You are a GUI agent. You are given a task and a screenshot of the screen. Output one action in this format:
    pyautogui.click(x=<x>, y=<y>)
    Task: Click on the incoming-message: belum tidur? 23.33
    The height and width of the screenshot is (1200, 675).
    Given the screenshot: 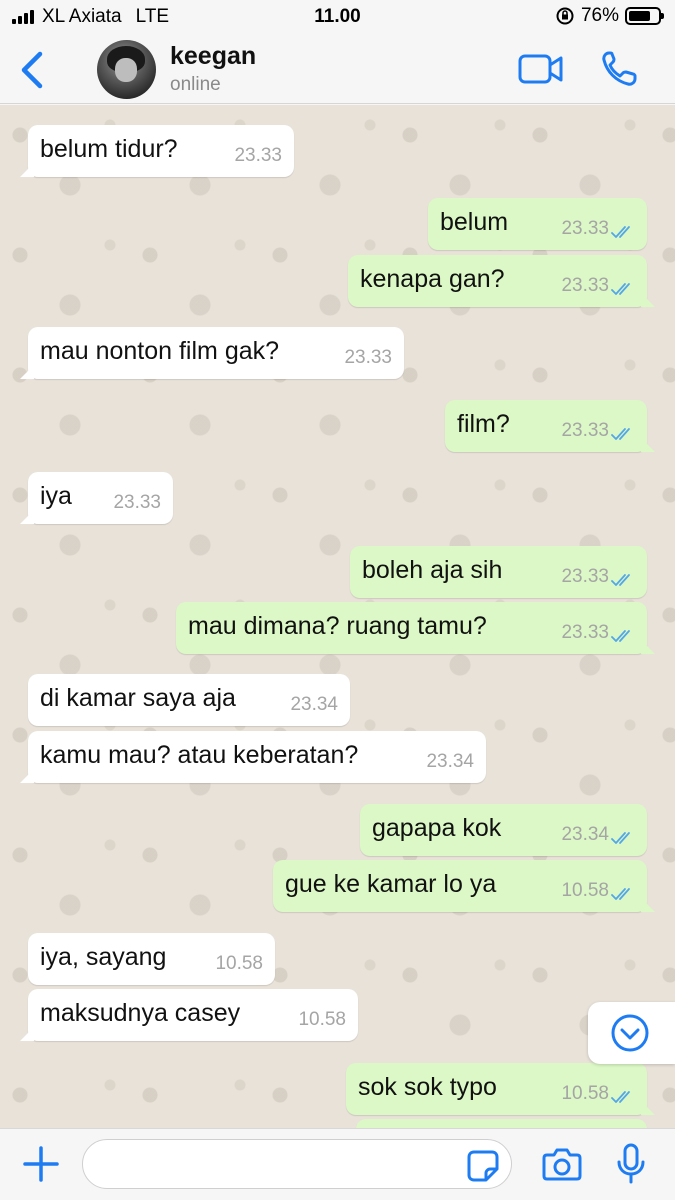 What is the action you would take?
    pyautogui.click(x=157, y=151)
    